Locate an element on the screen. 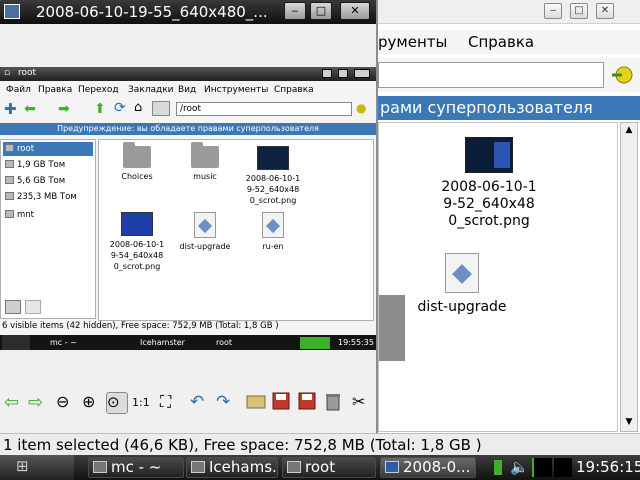 The image size is (640, 480). shot-task-mc: mc - ~ is located at coordinates (63, 342).